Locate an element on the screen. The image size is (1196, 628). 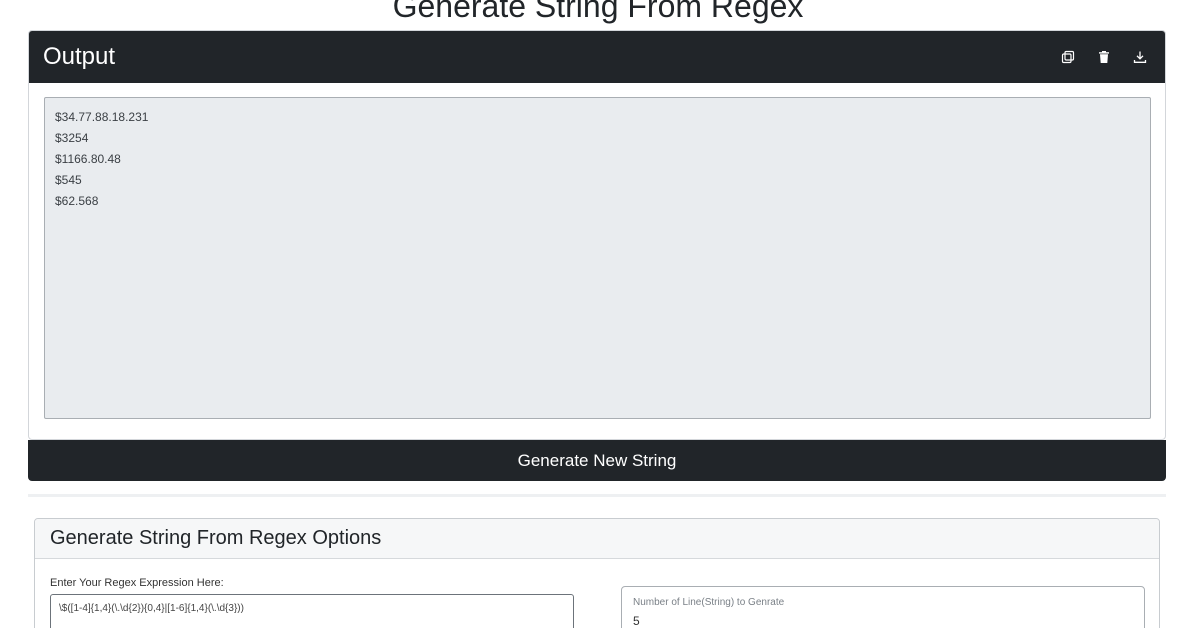
trash-icon is located at coordinates (1104, 57).